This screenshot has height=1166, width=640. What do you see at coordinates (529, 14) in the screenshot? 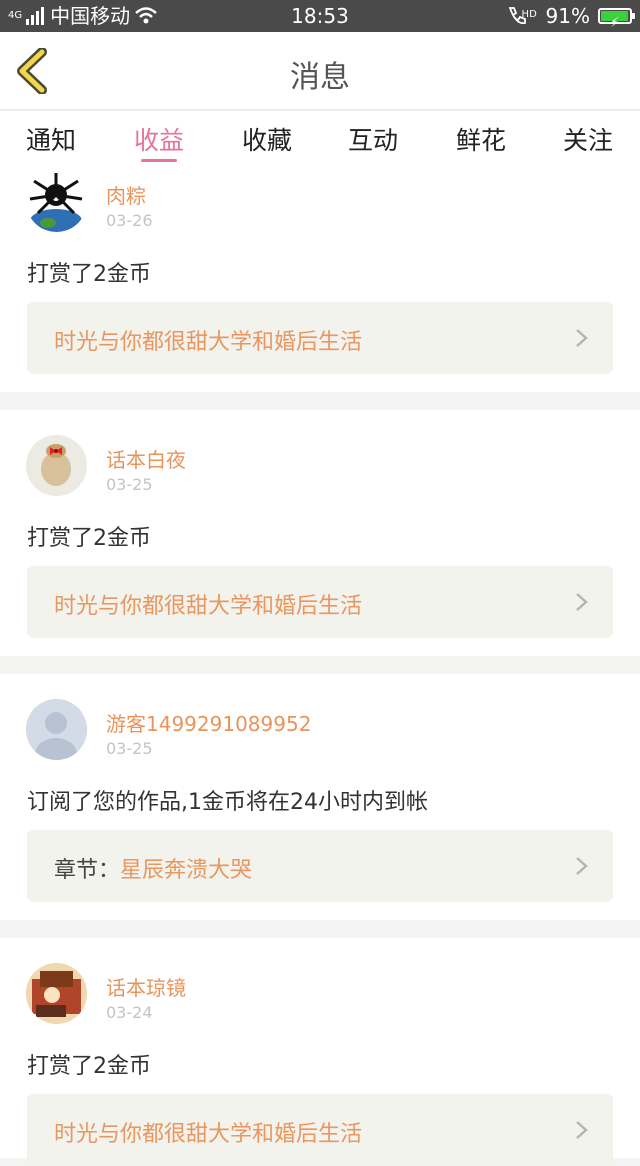
I see `hd-label: HD` at bounding box center [529, 14].